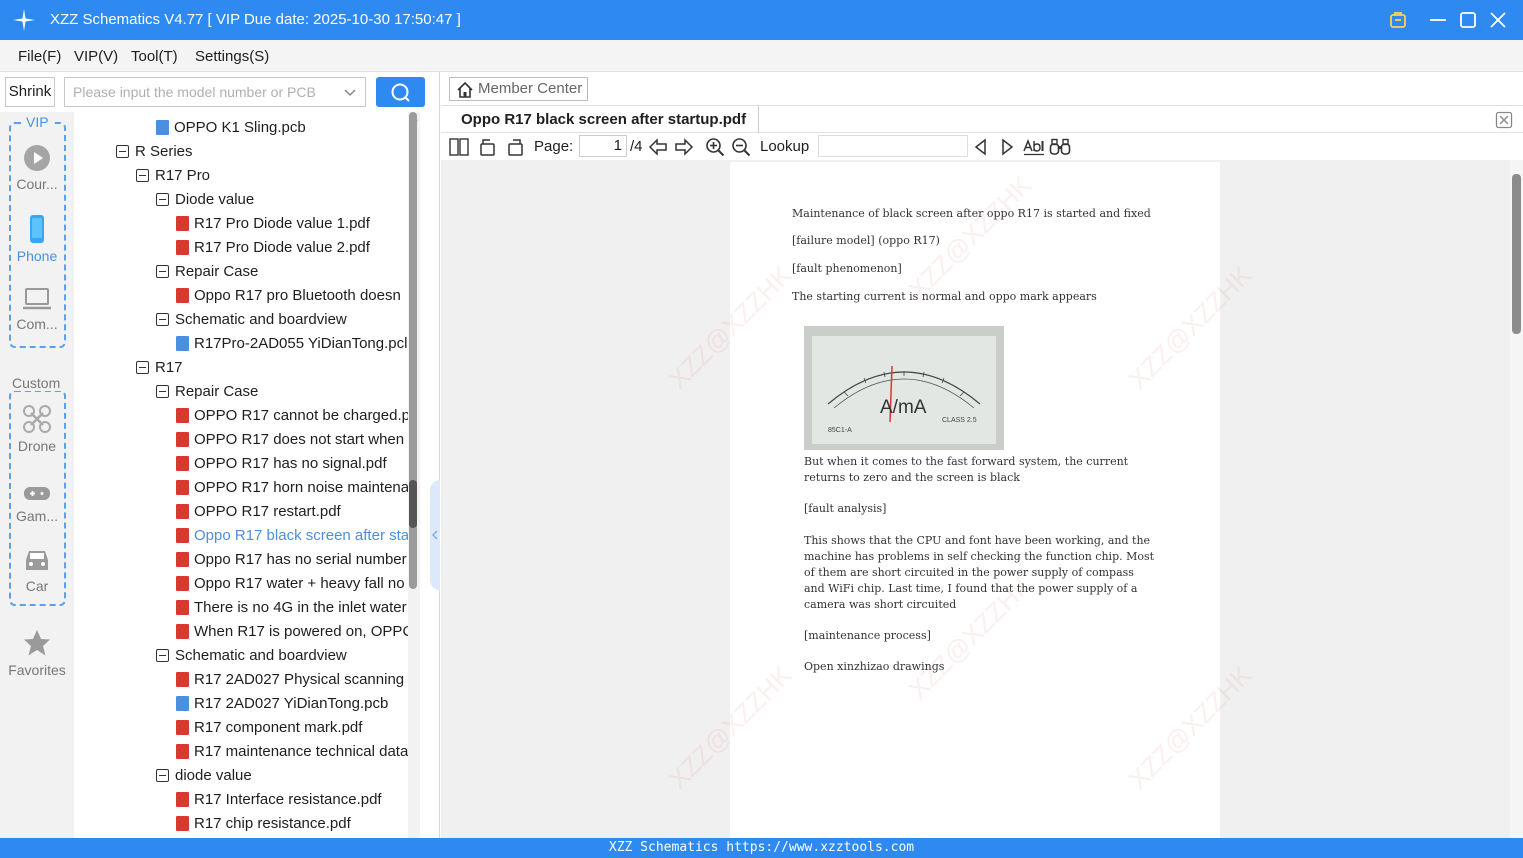  I want to click on close-button, so click(1498, 20).